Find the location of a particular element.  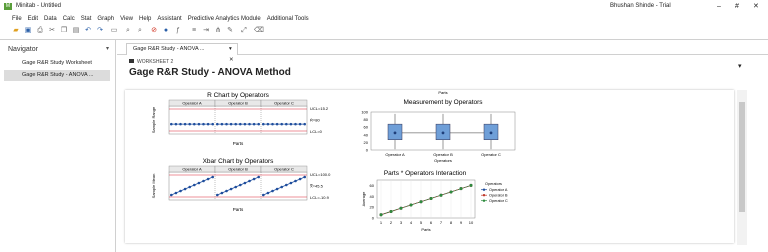

x-tick-label: 7 is located at coordinates (441, 222).